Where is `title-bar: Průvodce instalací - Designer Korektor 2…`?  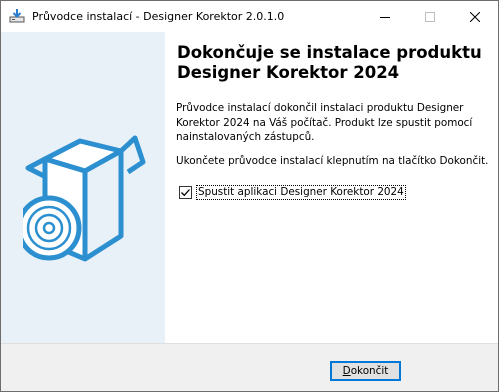
title-bar: Průvodce instalací - Designer Korektor 2… is located at coordinates (249, 16).